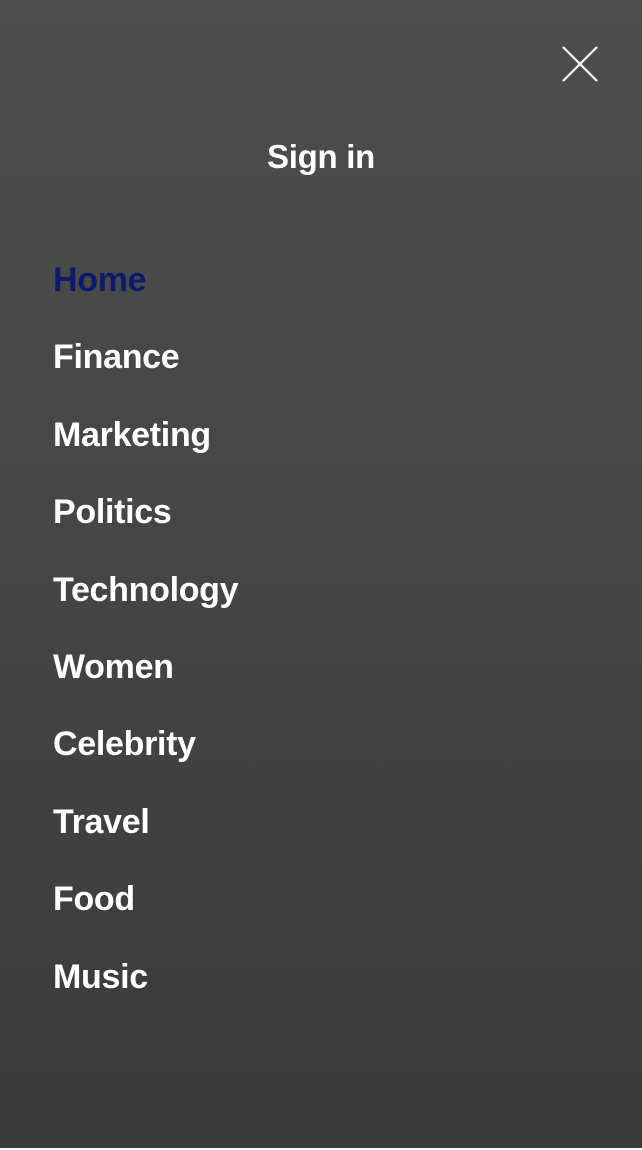 Image resolution: width=642 pixels, height=1150 pixels. What do you see at coordinates (145, 679) in the screenshot?
I see `nav-item-women: Women` at bounding box center [145, 679].